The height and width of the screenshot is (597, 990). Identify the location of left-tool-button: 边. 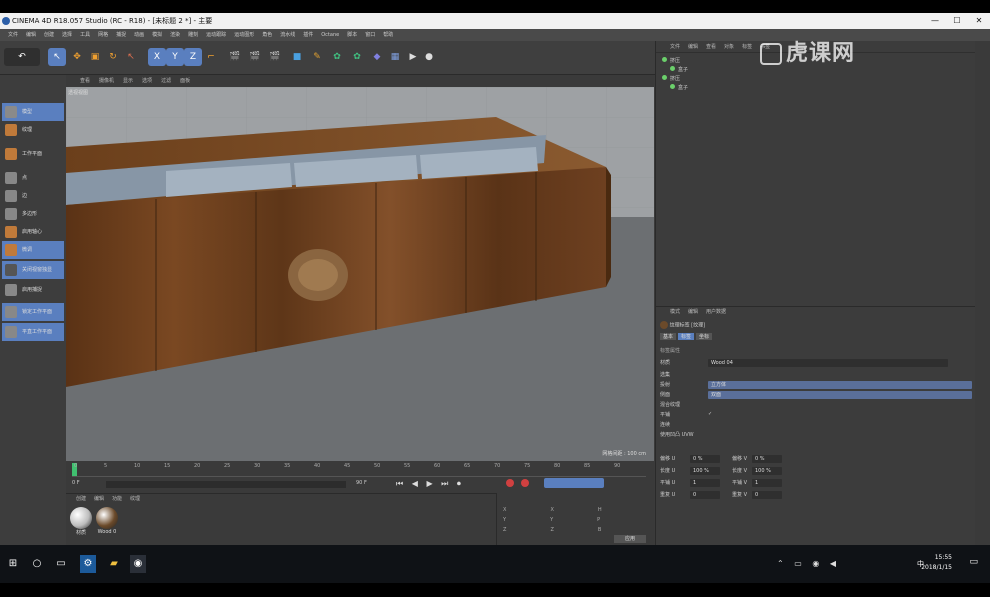
(33, 196).